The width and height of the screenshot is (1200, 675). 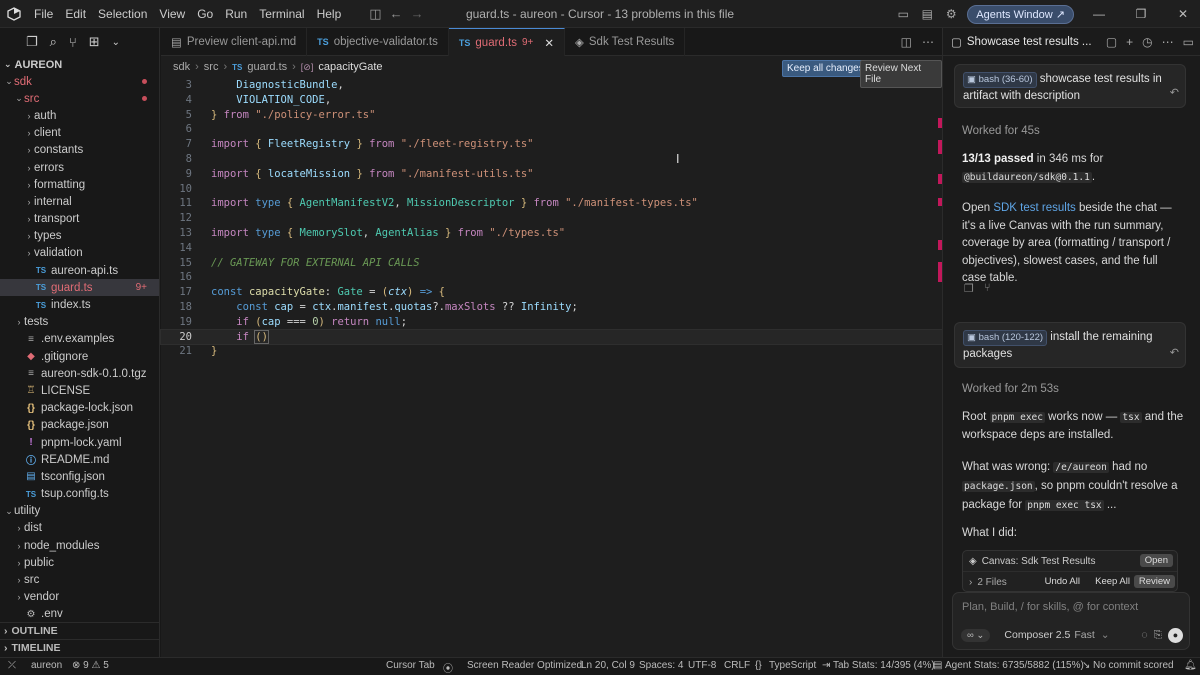 I want to click on split-editor-icon: ◫, so click(x=906, y=42).